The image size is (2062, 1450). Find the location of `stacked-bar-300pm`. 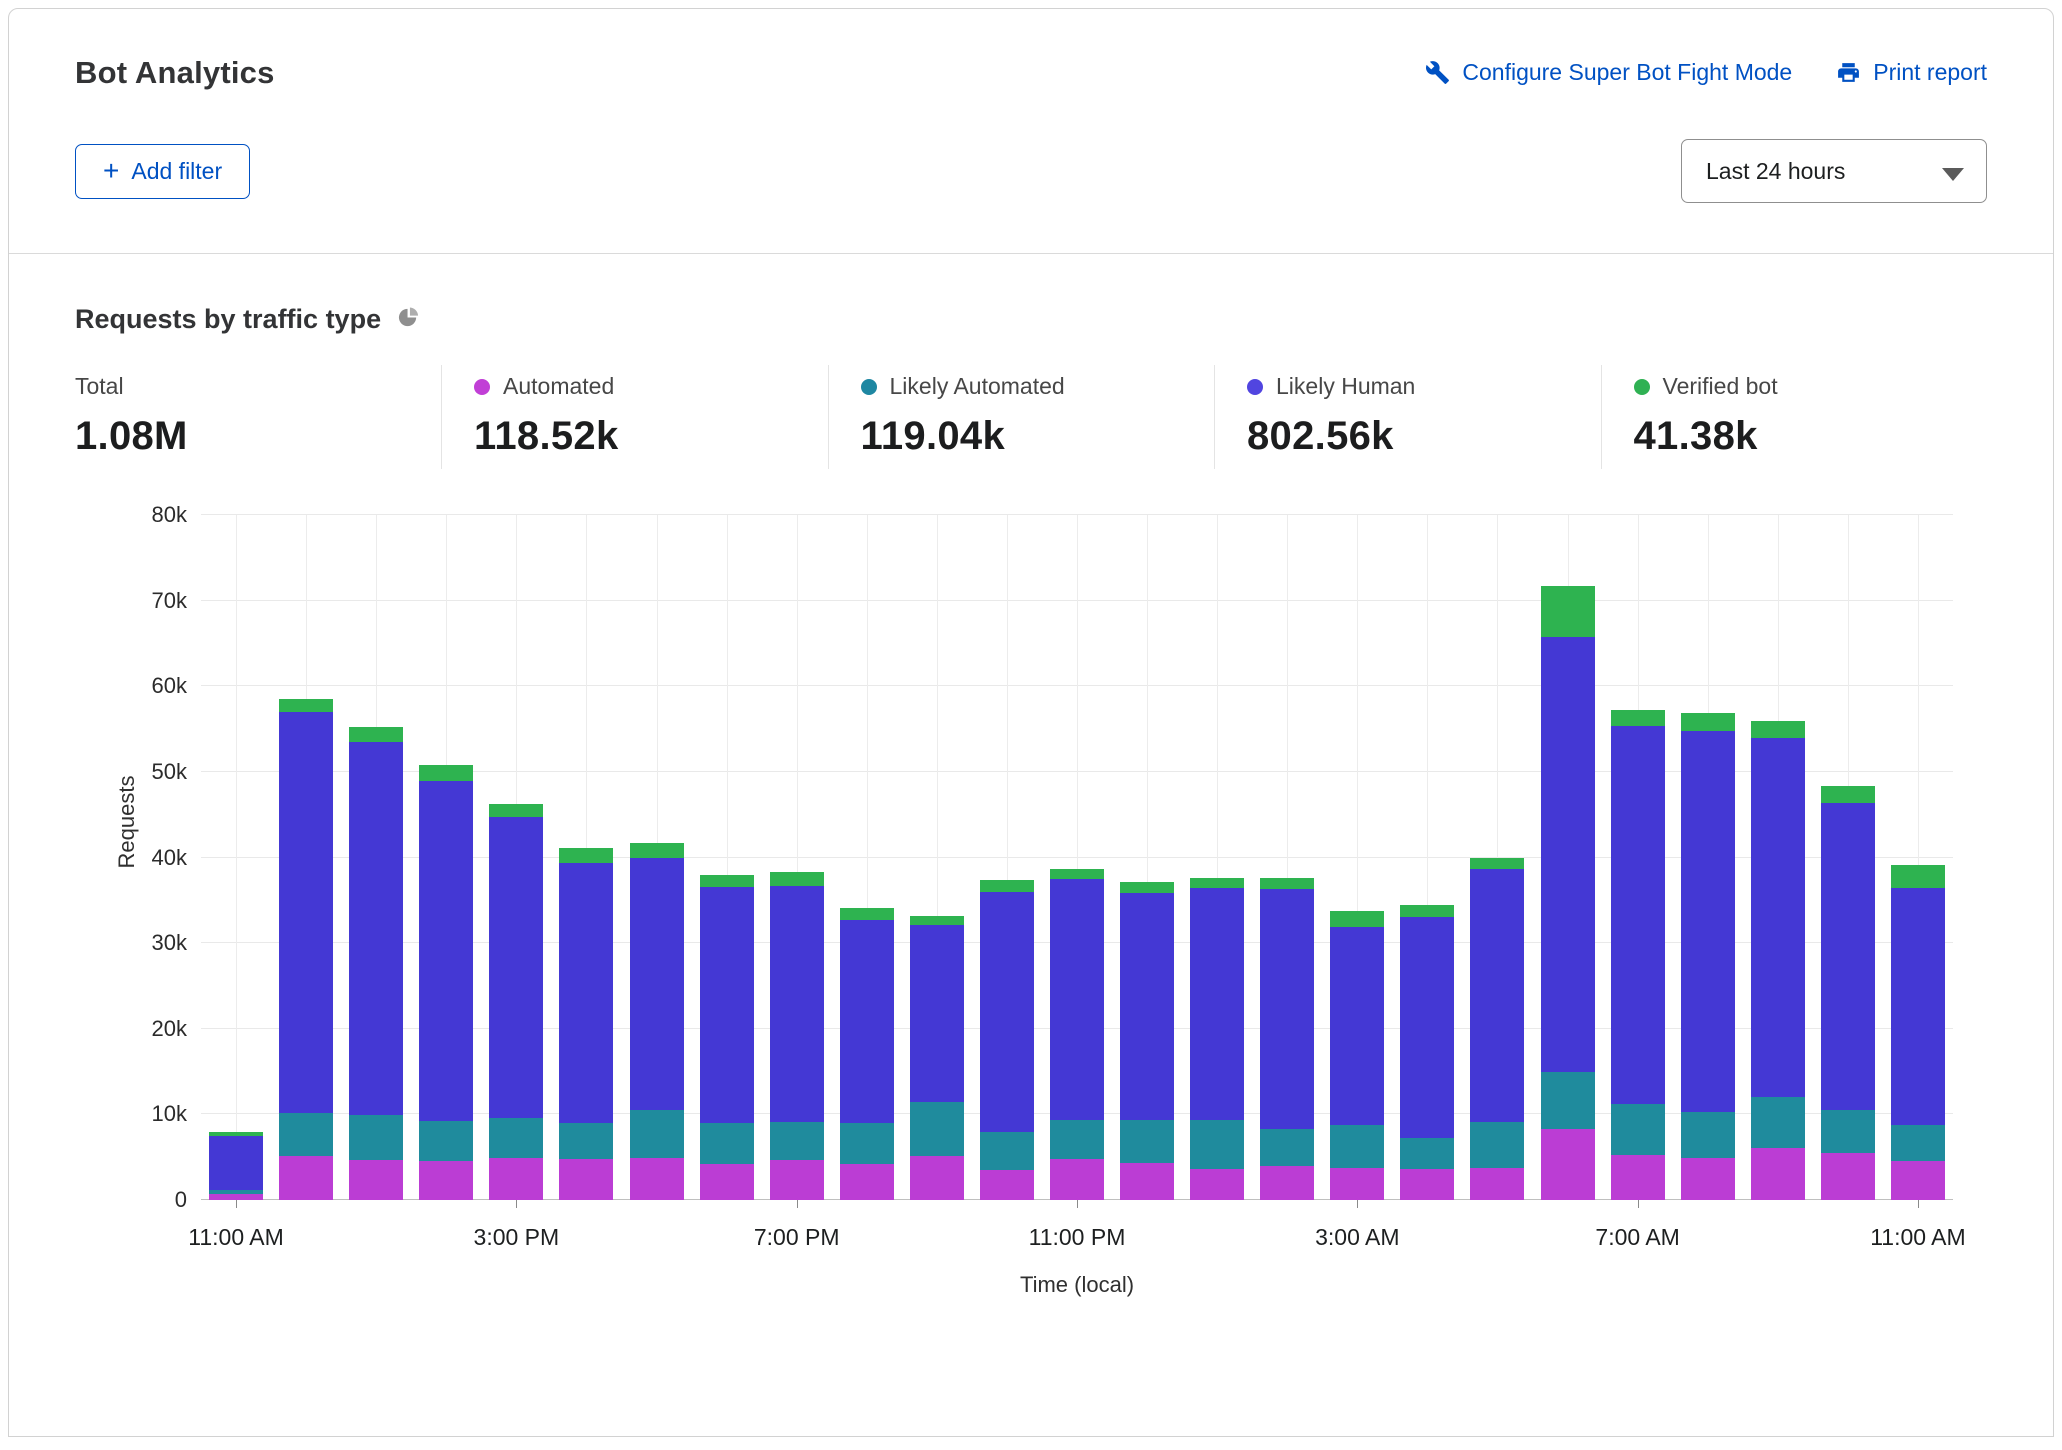

stacked-bar-300pm is located at coordinates (516, 1002).